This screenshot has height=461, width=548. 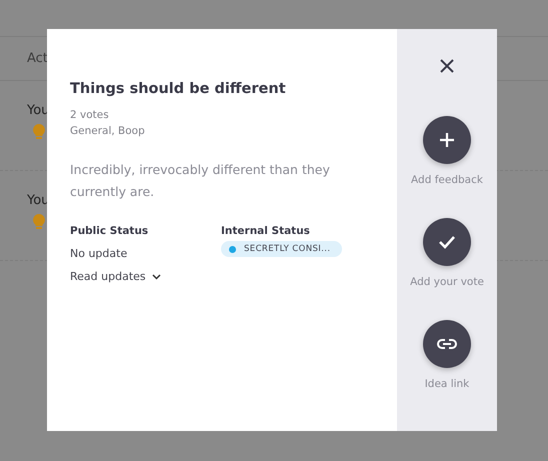 I want to click on checkmark-icon, so click(x=447, y=242).